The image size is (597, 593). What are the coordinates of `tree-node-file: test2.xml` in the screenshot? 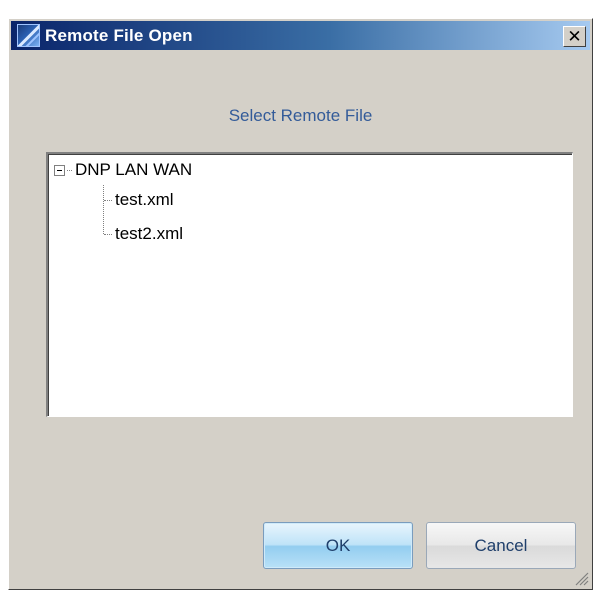 It's located at (143, 234).